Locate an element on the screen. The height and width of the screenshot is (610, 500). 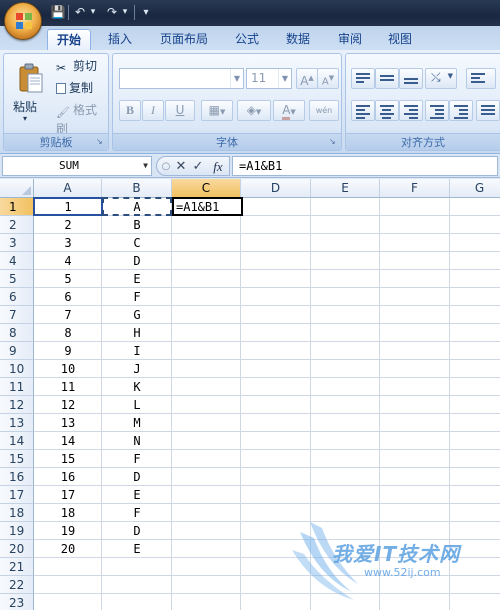
cell-a19: 19 is located at coordinates (68, 531).